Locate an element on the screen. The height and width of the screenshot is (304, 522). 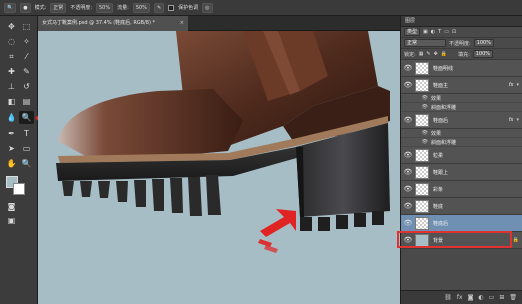
layer-row: 👁 鞋底 is located at coordinates (461, 206).